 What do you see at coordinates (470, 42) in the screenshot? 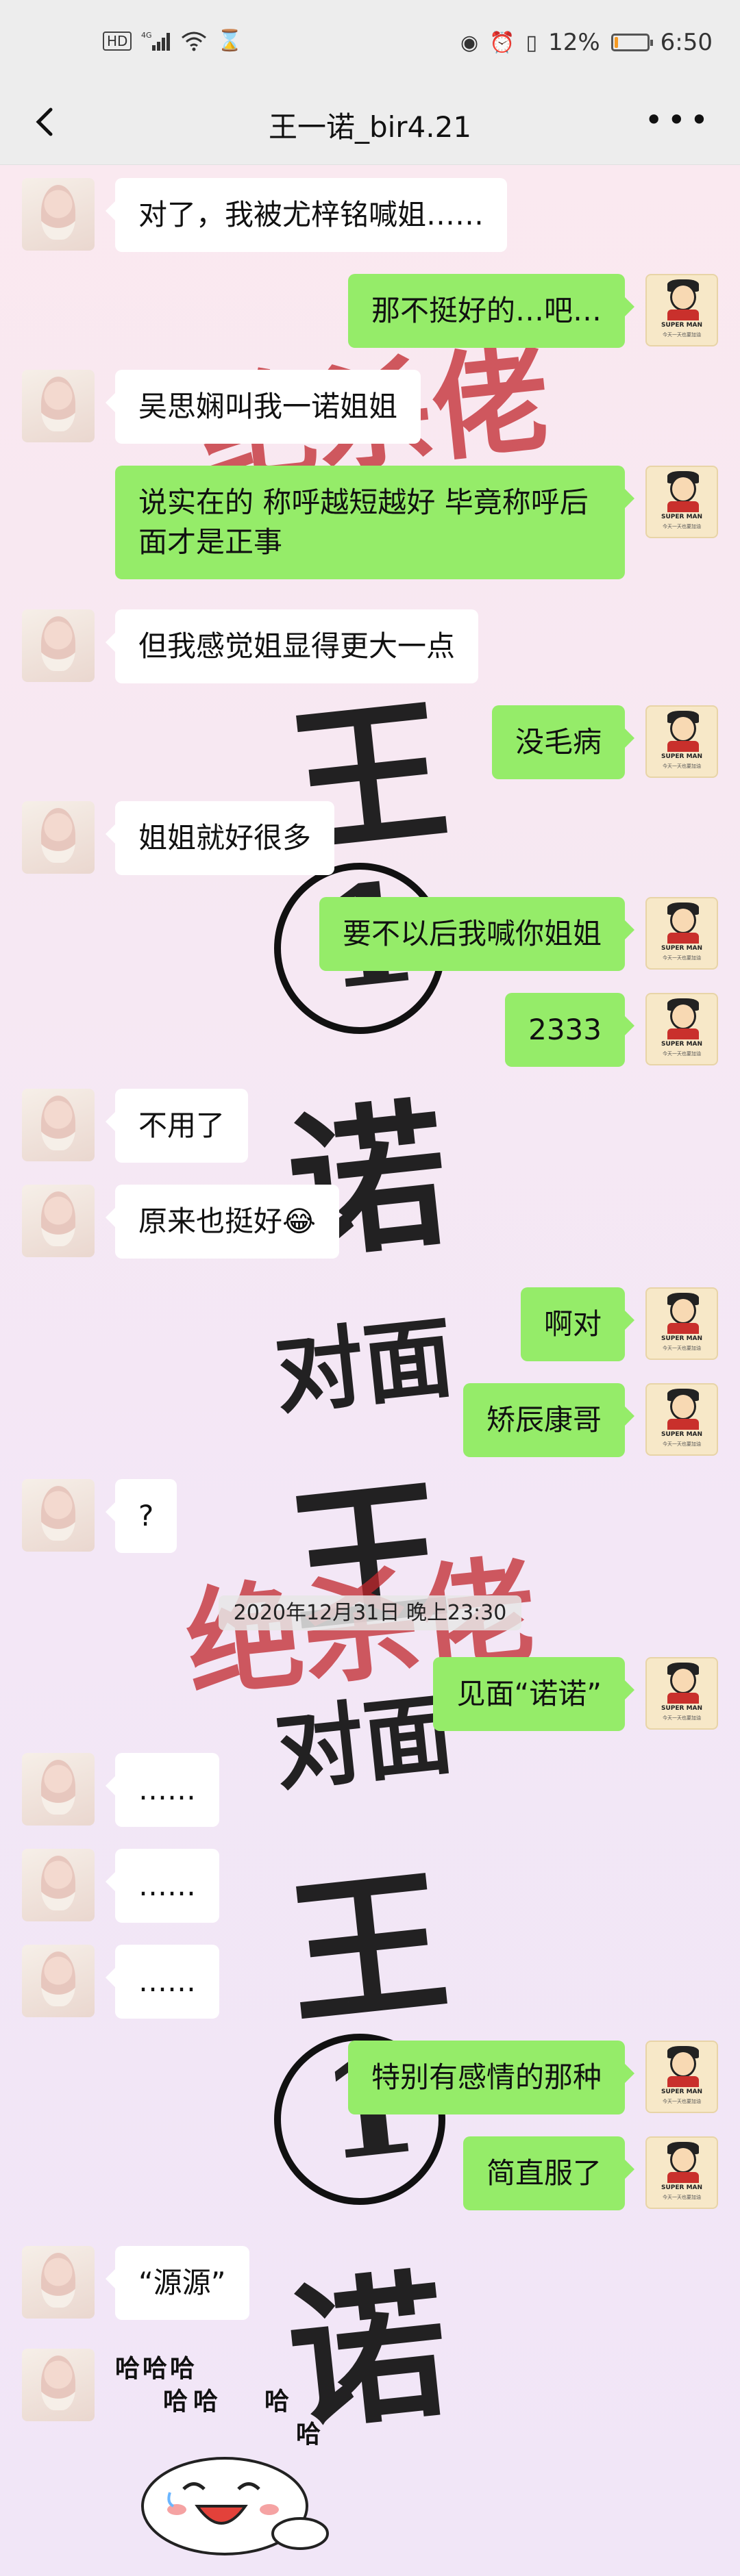
I see `eye-icon: ◉` at bounding box center [470, 42].